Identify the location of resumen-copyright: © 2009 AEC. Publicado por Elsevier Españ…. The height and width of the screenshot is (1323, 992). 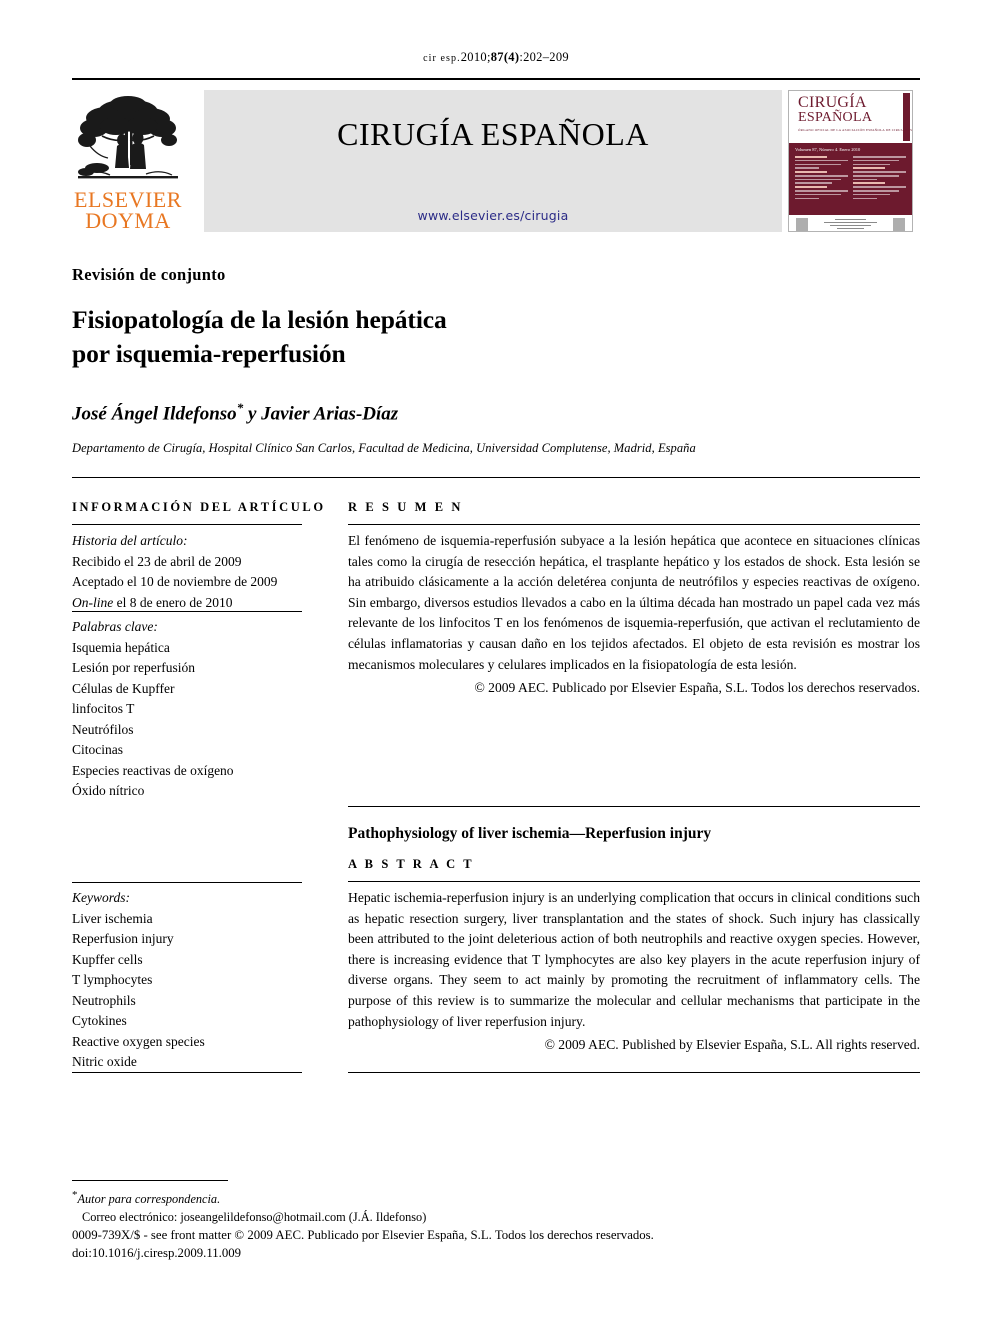
(697, 688).